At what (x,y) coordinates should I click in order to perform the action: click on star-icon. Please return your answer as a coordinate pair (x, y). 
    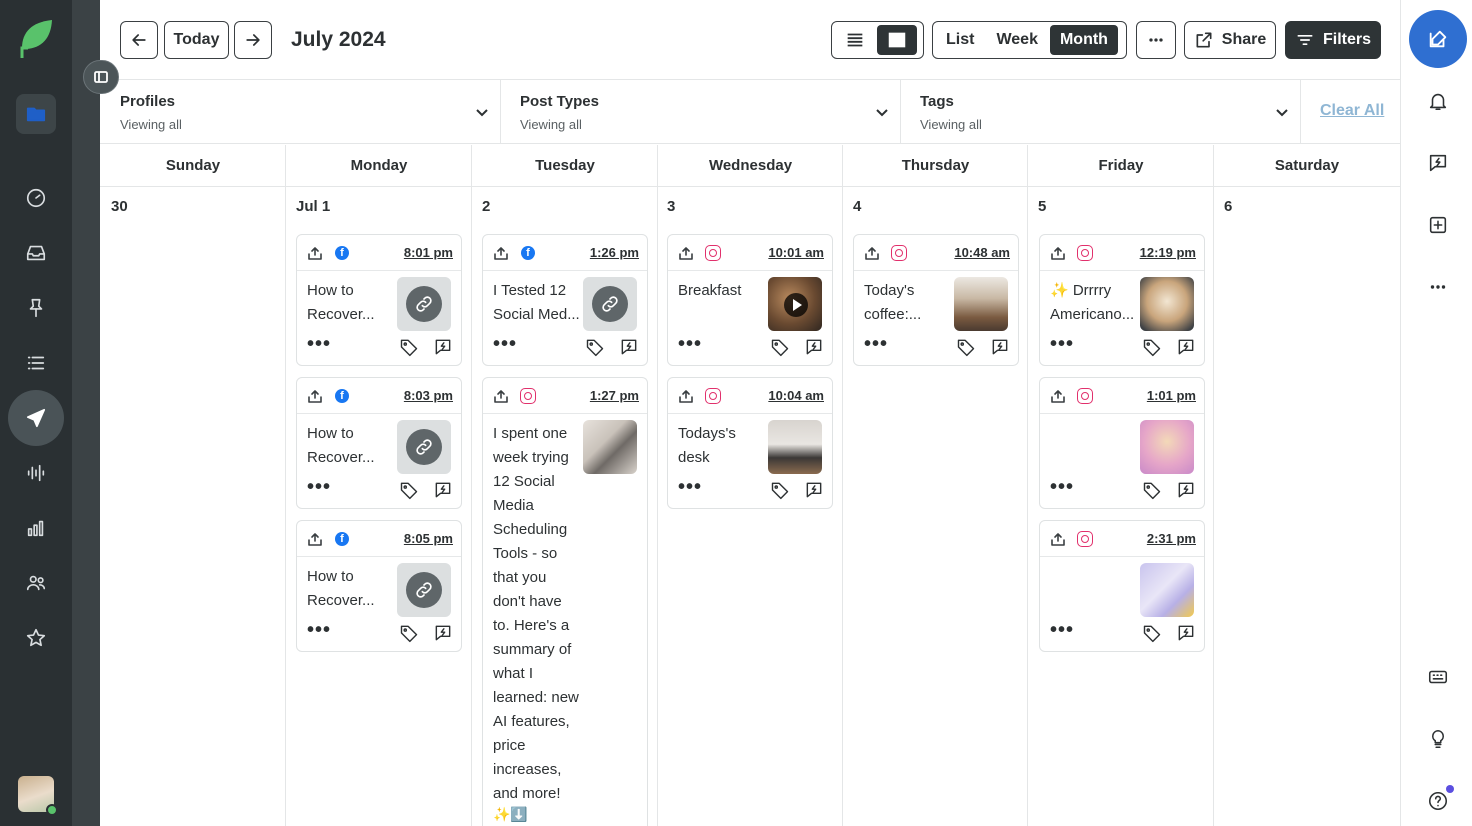
    Looking at the image, I should click on (36, 638).